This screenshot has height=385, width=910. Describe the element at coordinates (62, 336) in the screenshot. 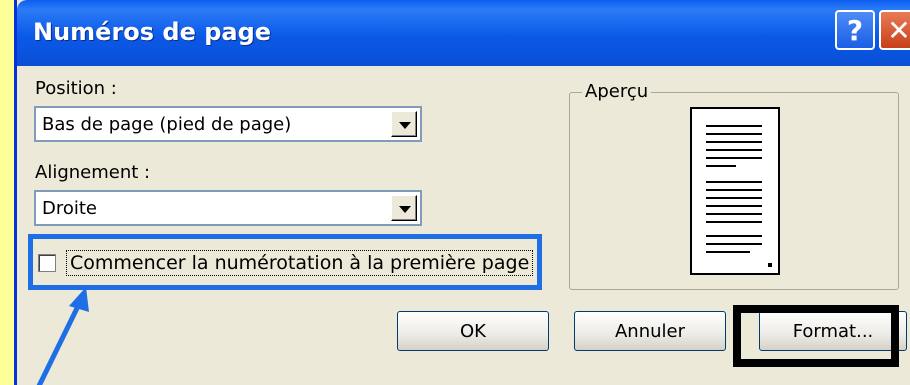

I see `annotation-arrow` at that location.